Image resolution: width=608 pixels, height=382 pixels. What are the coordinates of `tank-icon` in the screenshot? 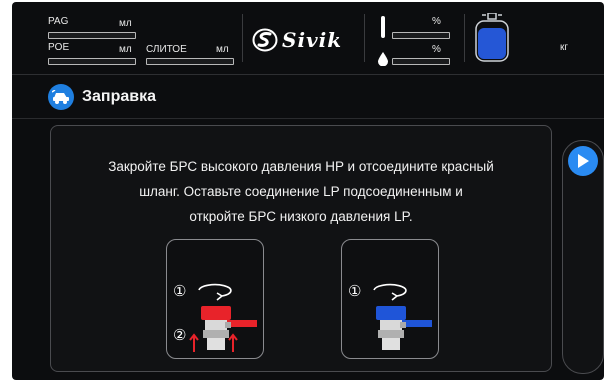 It's located at (492, 37).